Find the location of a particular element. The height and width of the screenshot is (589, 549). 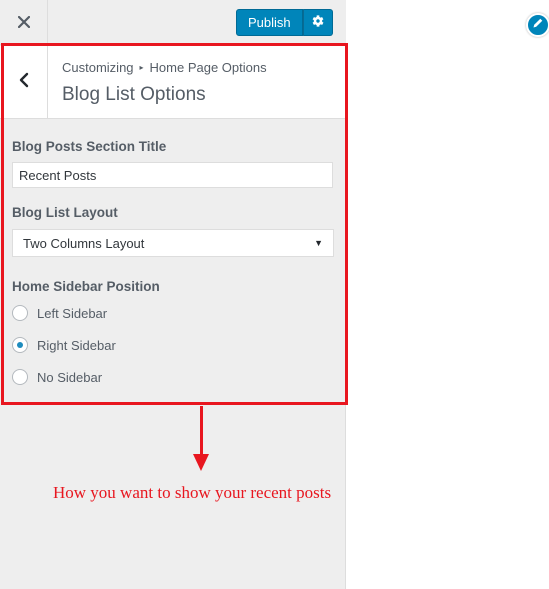

close-icon is located at coordinates (23, 22).